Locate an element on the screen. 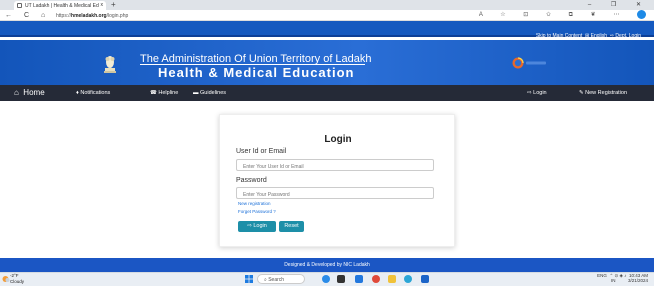 This screenshot has height=286, width=654. login-button-icon: ⇨ is located at coordinates (249, 226).